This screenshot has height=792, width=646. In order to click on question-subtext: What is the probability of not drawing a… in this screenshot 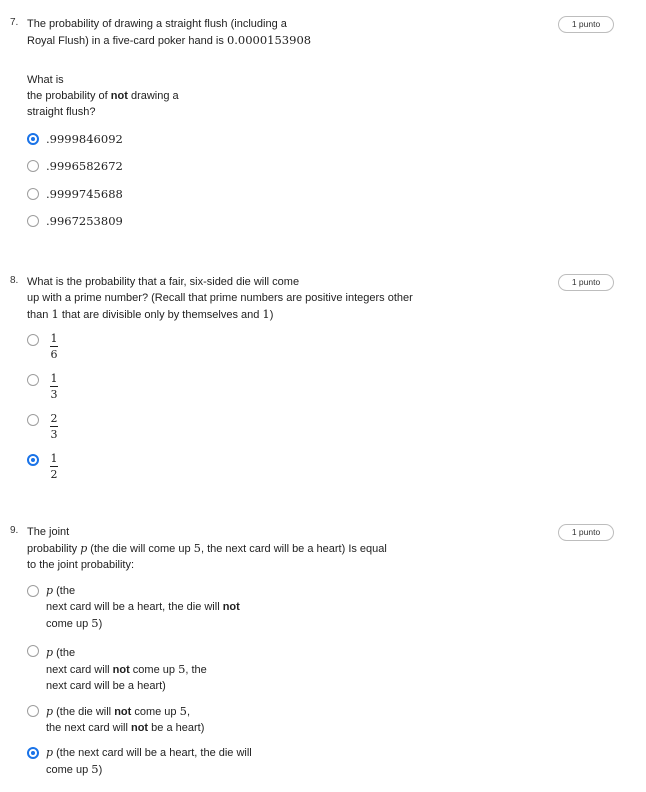, I will do `click(103, 96)`.